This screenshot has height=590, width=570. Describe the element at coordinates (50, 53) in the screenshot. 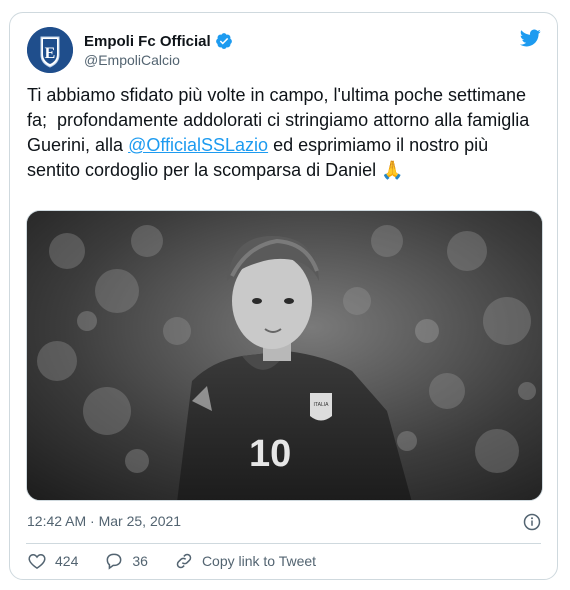

I see `svg-text: E` at that location.